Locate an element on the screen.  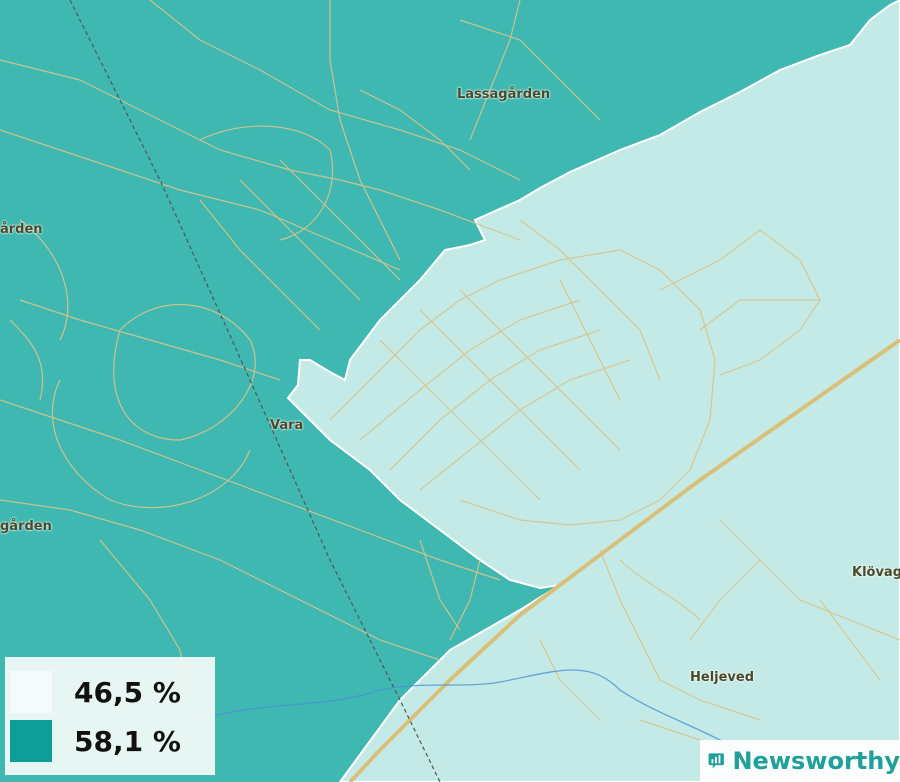
legend-item-high: 58,1 % is located at coordinates (95, 741).